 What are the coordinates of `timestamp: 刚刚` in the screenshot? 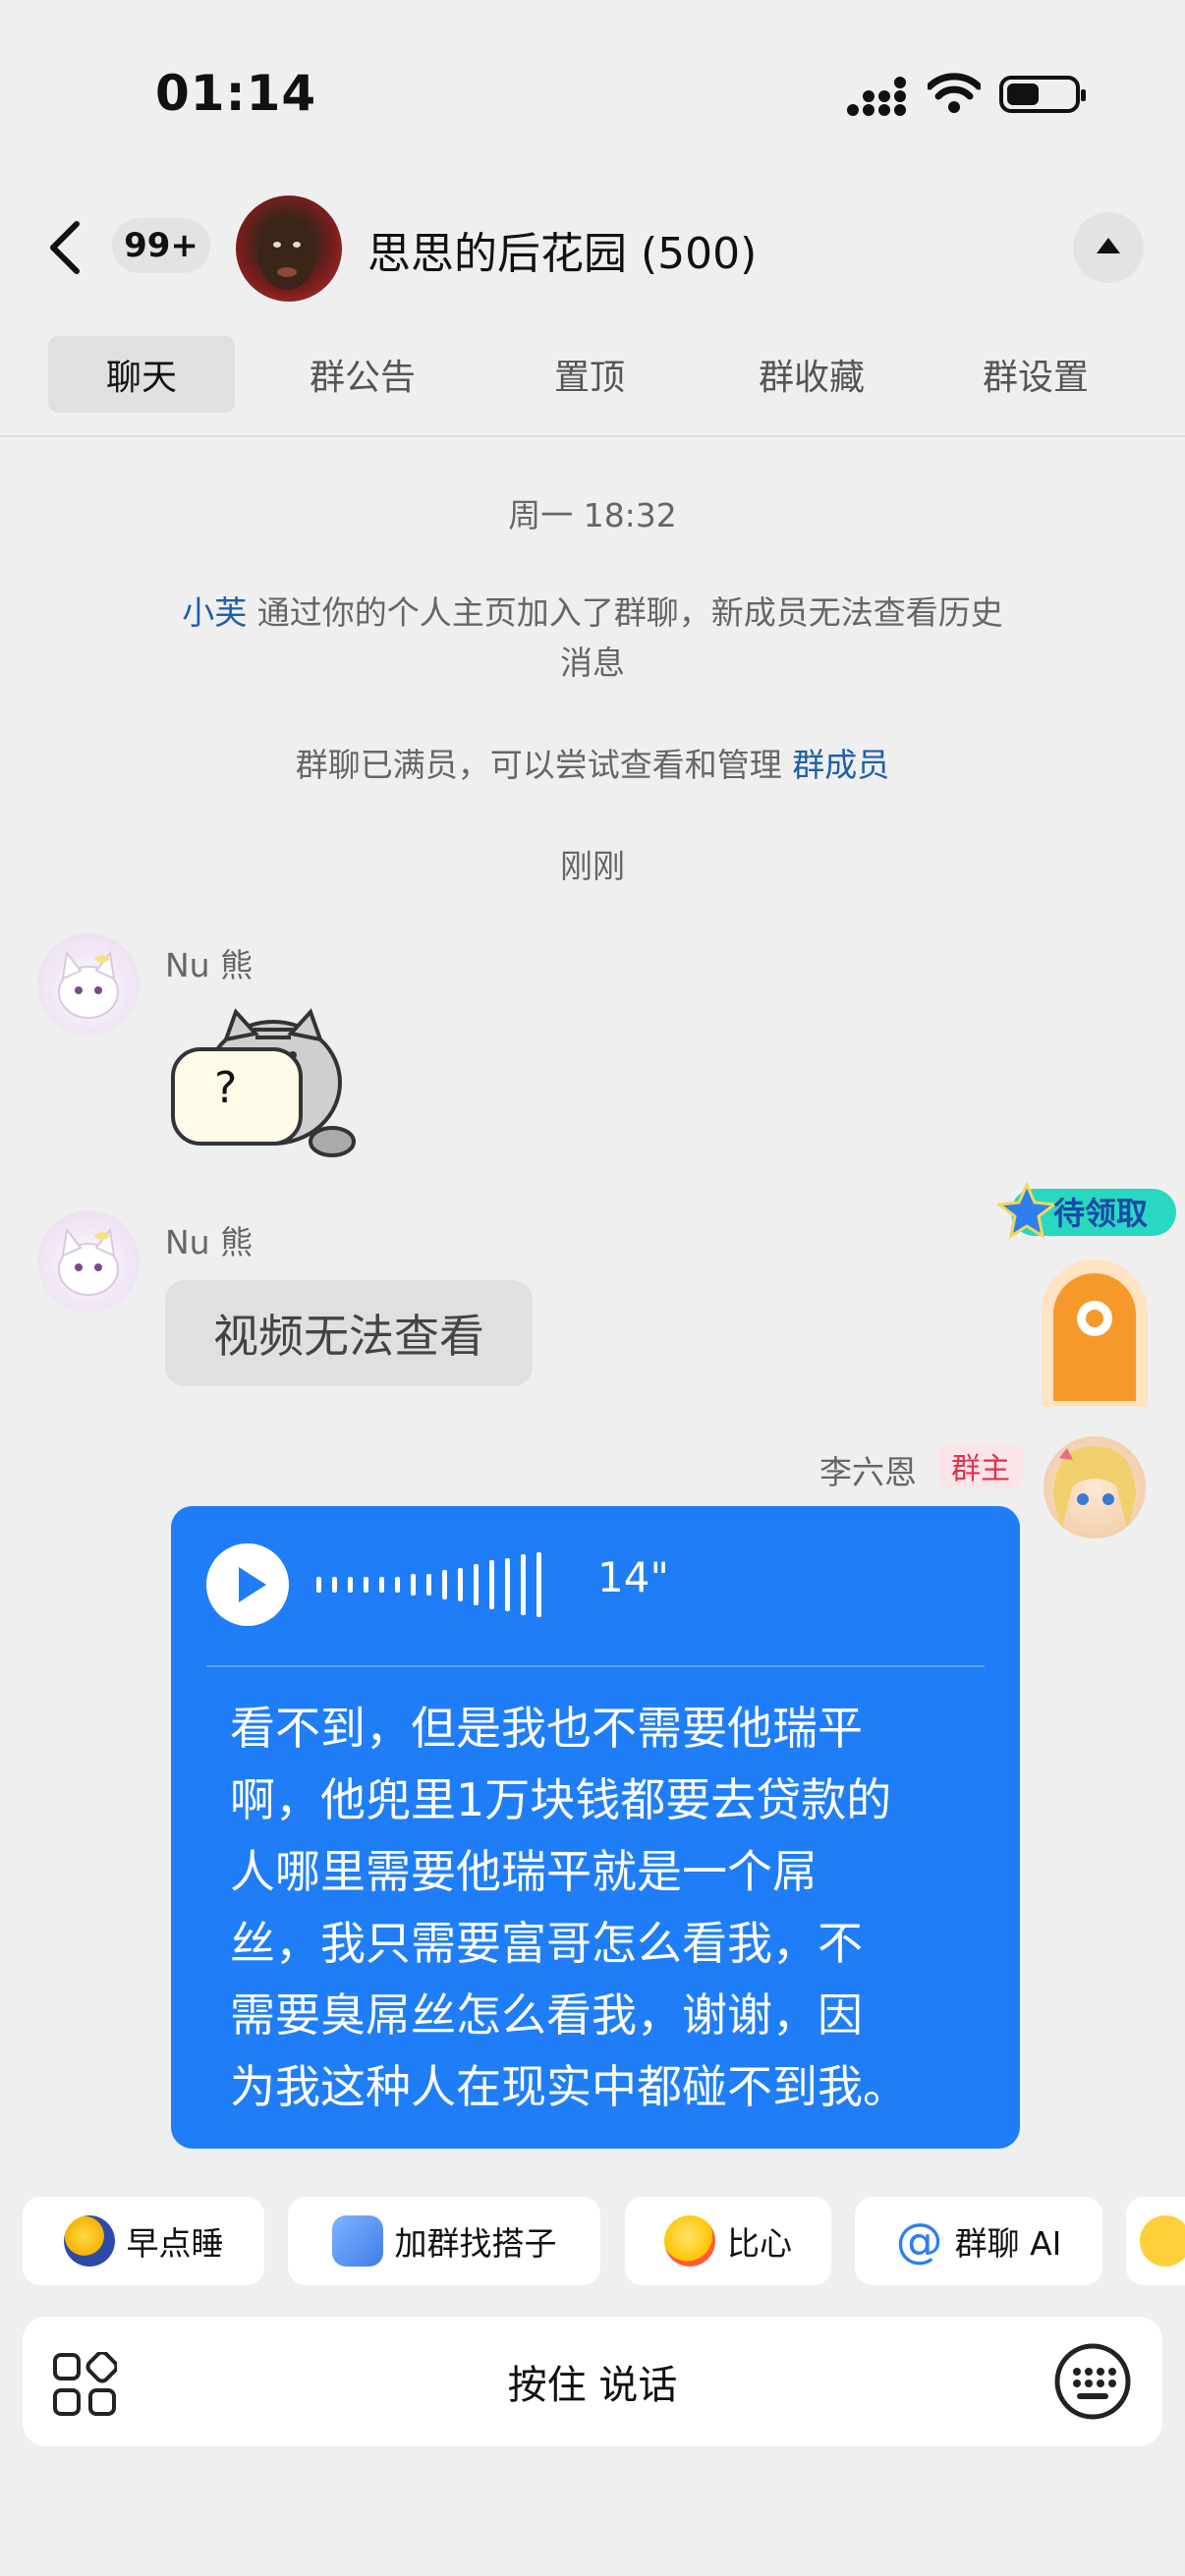 It's located at (592, 866).